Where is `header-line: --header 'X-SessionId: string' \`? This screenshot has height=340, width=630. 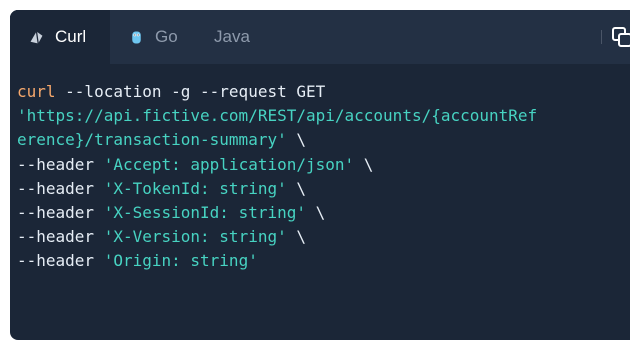
header-line: --header 'X-SessionId: string' \ is located at coordinates (171, 213).